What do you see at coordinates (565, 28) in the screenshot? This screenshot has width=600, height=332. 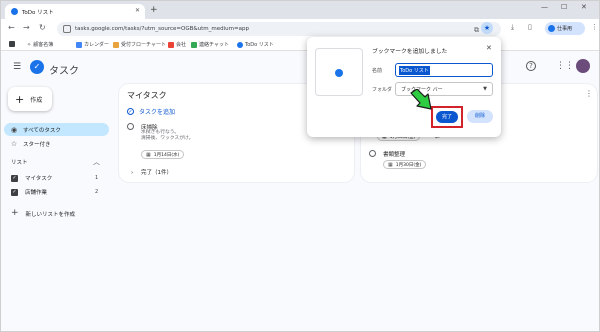 I see `profile-button: 仕事用` at bounding box center [565, 28].